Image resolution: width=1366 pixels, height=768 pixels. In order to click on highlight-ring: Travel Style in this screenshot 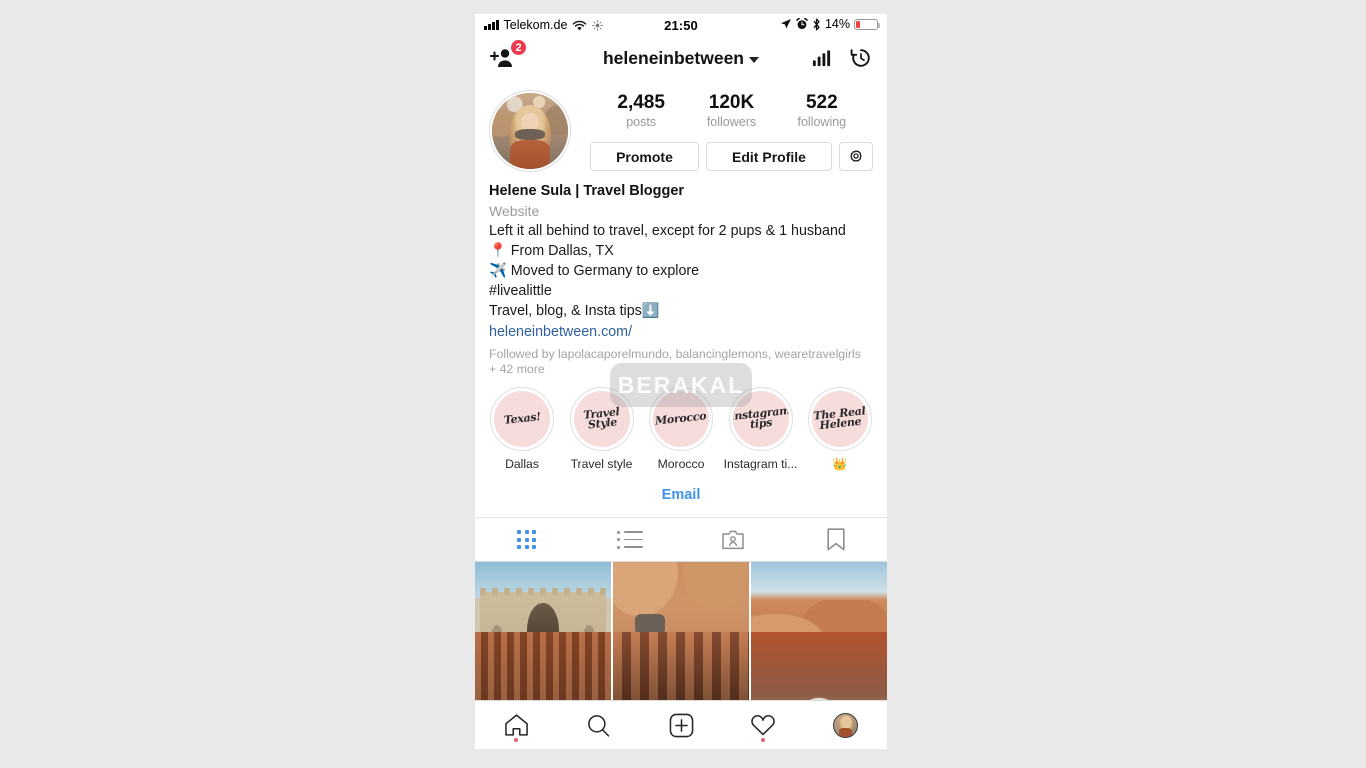, I will do `click(601, 419)`.